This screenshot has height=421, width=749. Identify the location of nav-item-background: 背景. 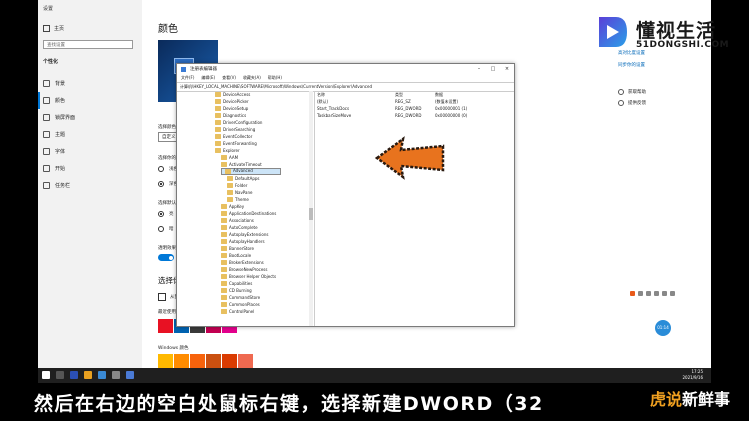
(90, 83).